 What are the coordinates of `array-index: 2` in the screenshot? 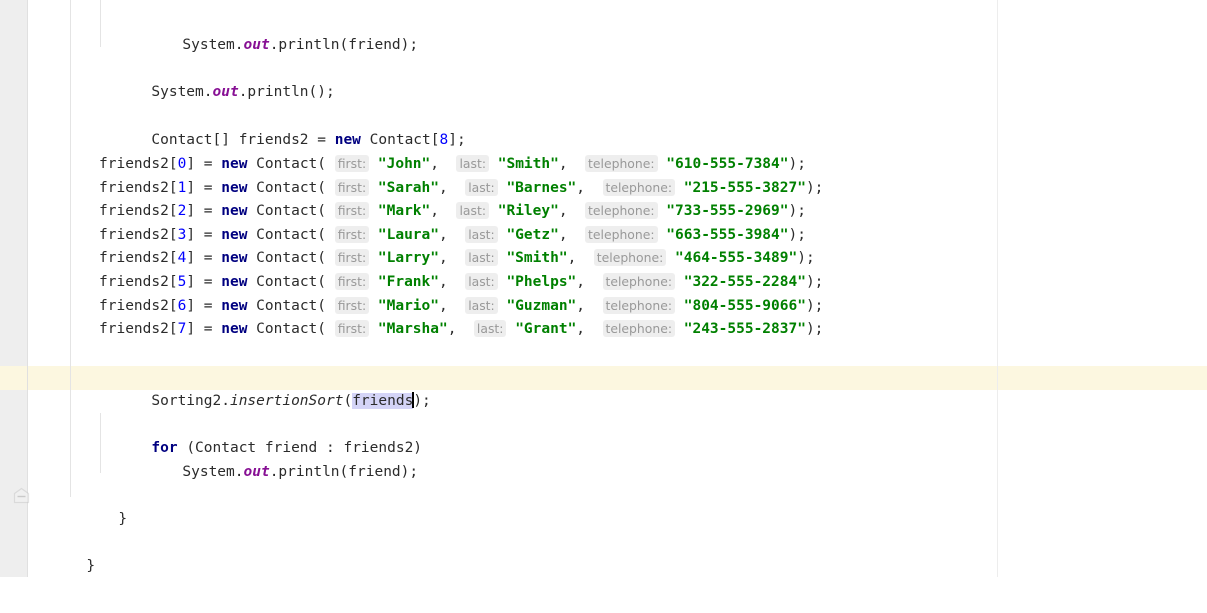 It's located at (182, 211).